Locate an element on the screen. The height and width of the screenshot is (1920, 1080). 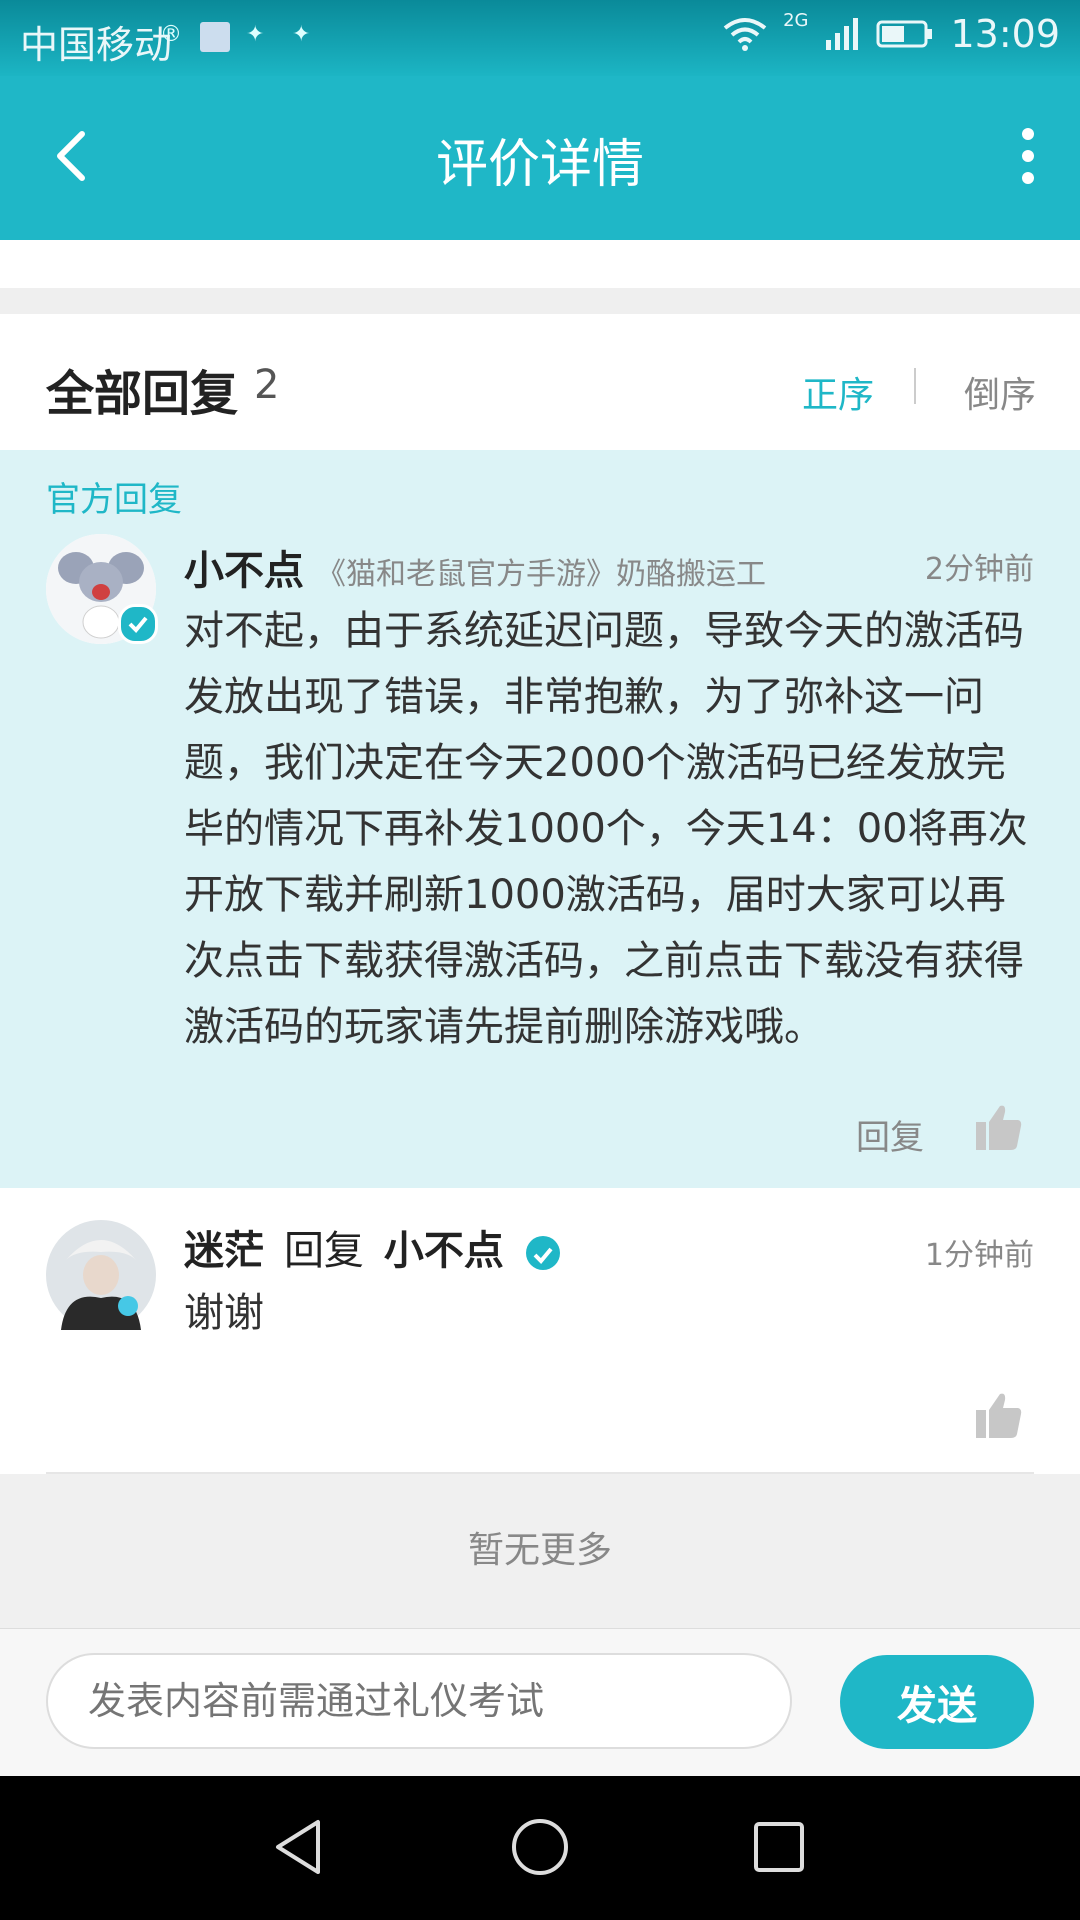
page-title: 评价详情 is located at coordinates (539, 165).